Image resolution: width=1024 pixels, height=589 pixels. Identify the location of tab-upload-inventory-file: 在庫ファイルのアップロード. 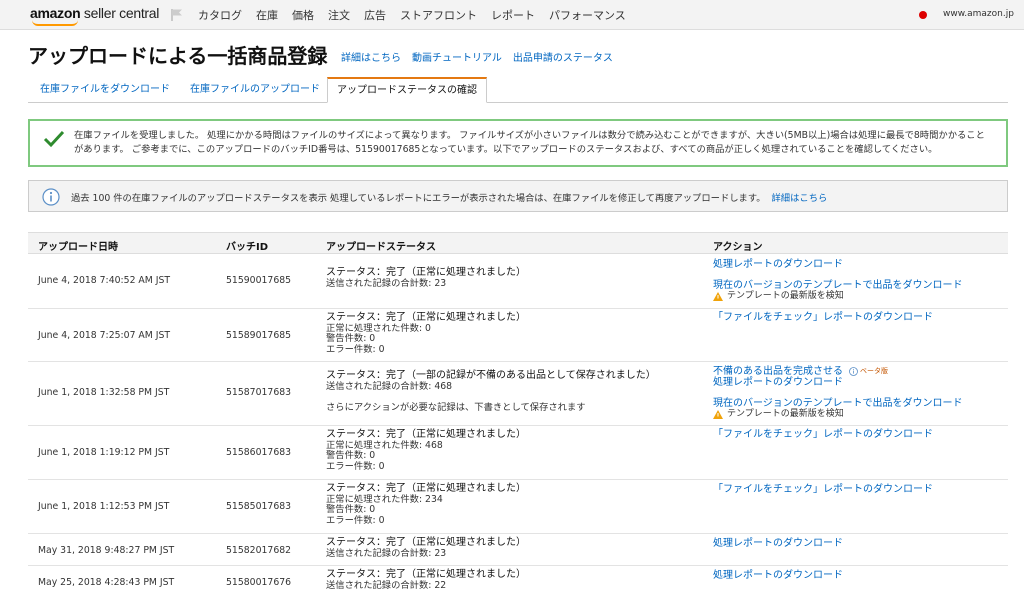
(255, 90).